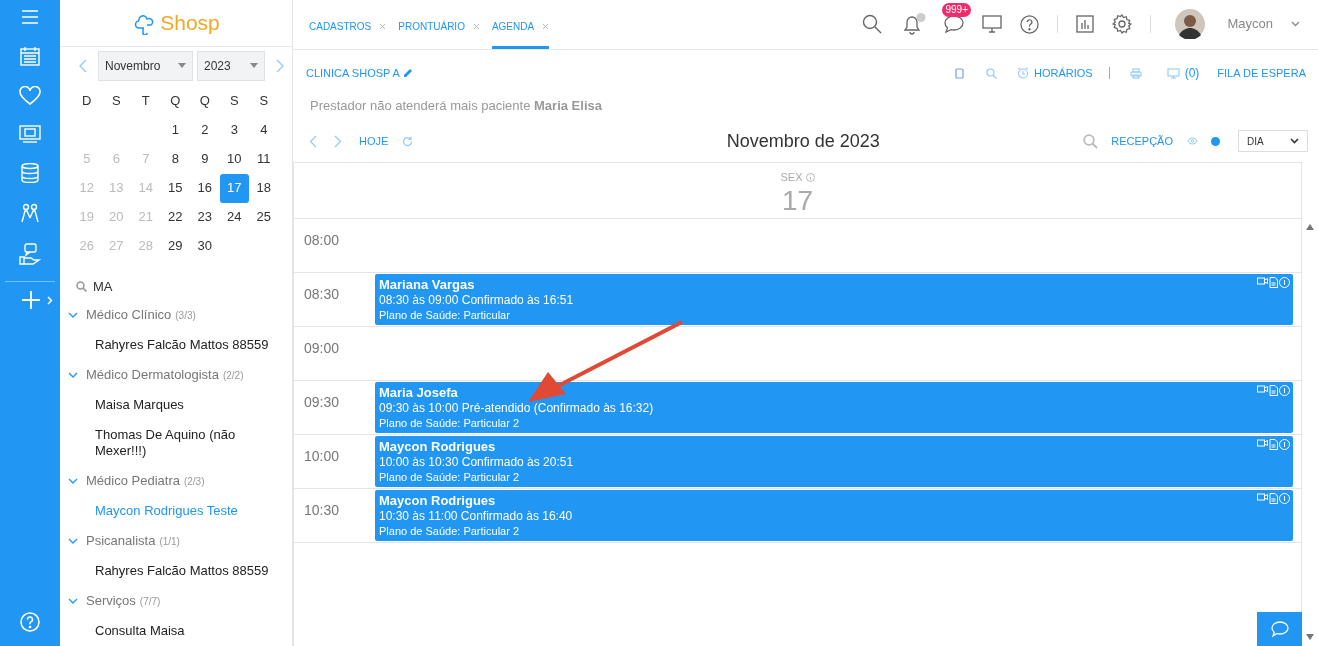  I want to click on calendar-day: 17, so click(234, 188).